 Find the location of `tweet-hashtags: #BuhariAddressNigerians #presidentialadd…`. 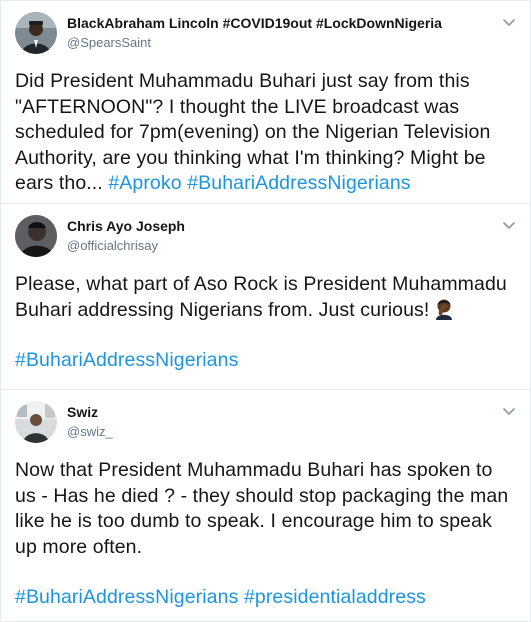

tweet-hashtags: #BuhariAddressNigerians #presidentialadd… is located at coordinates (266, 598).